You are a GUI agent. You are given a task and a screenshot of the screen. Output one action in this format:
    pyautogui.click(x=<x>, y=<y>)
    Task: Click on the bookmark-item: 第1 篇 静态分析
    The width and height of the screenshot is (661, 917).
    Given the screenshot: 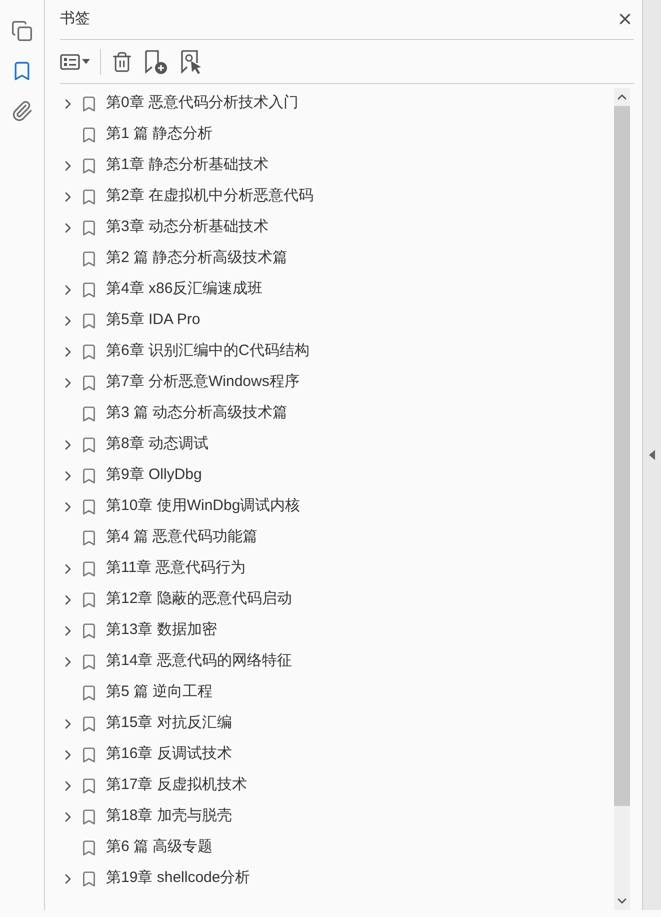 What is the action you would take?
    pyautogui.click(x=159, y=134)
    